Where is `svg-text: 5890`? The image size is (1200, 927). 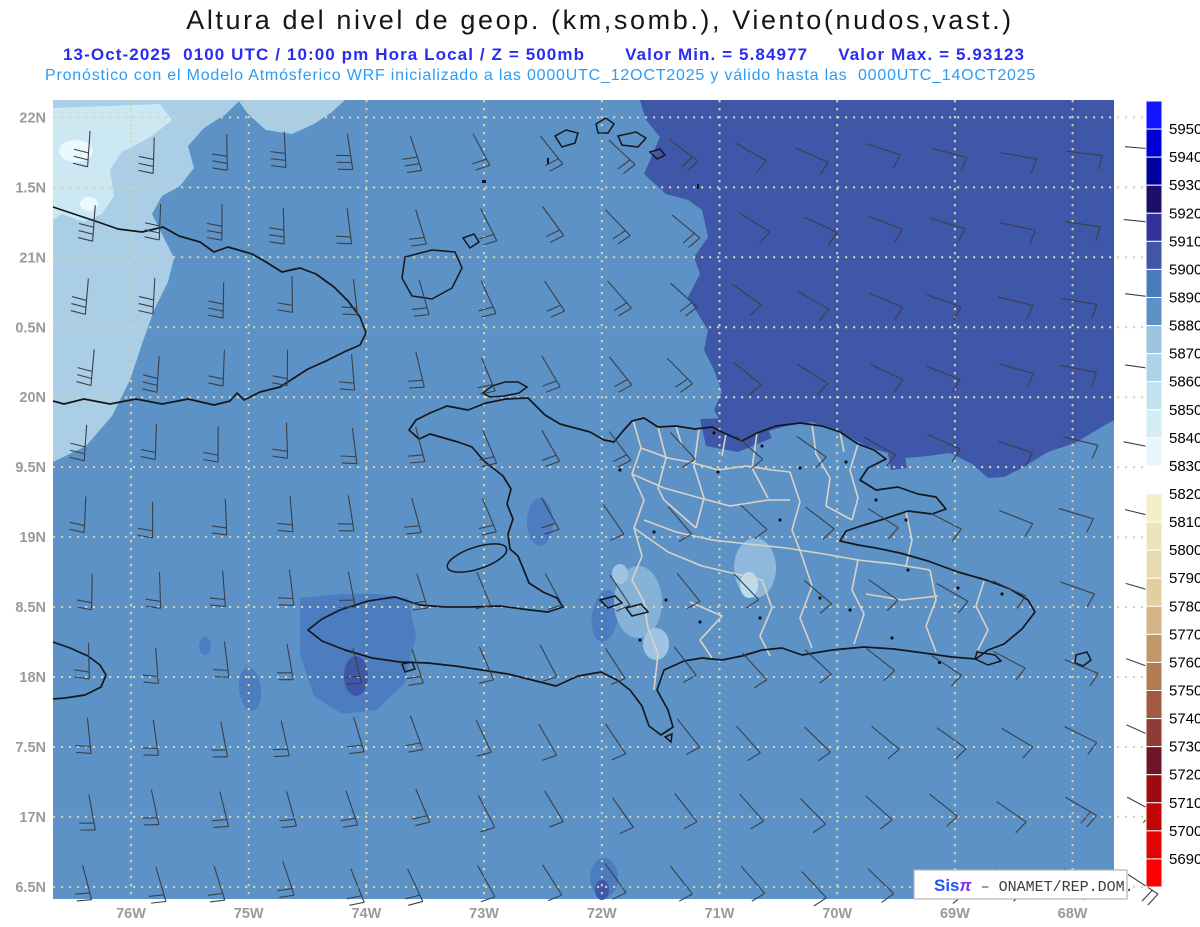
svg-text: 5890 is located at coordinates (1184, 298).